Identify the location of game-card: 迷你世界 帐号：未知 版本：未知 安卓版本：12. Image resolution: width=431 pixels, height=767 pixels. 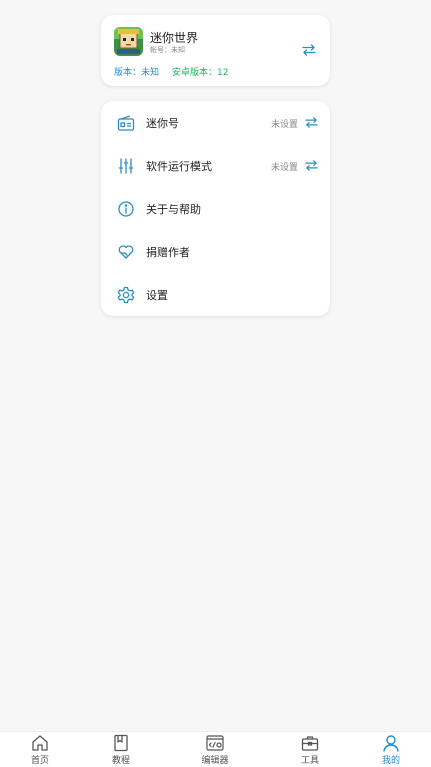
(215, 50).